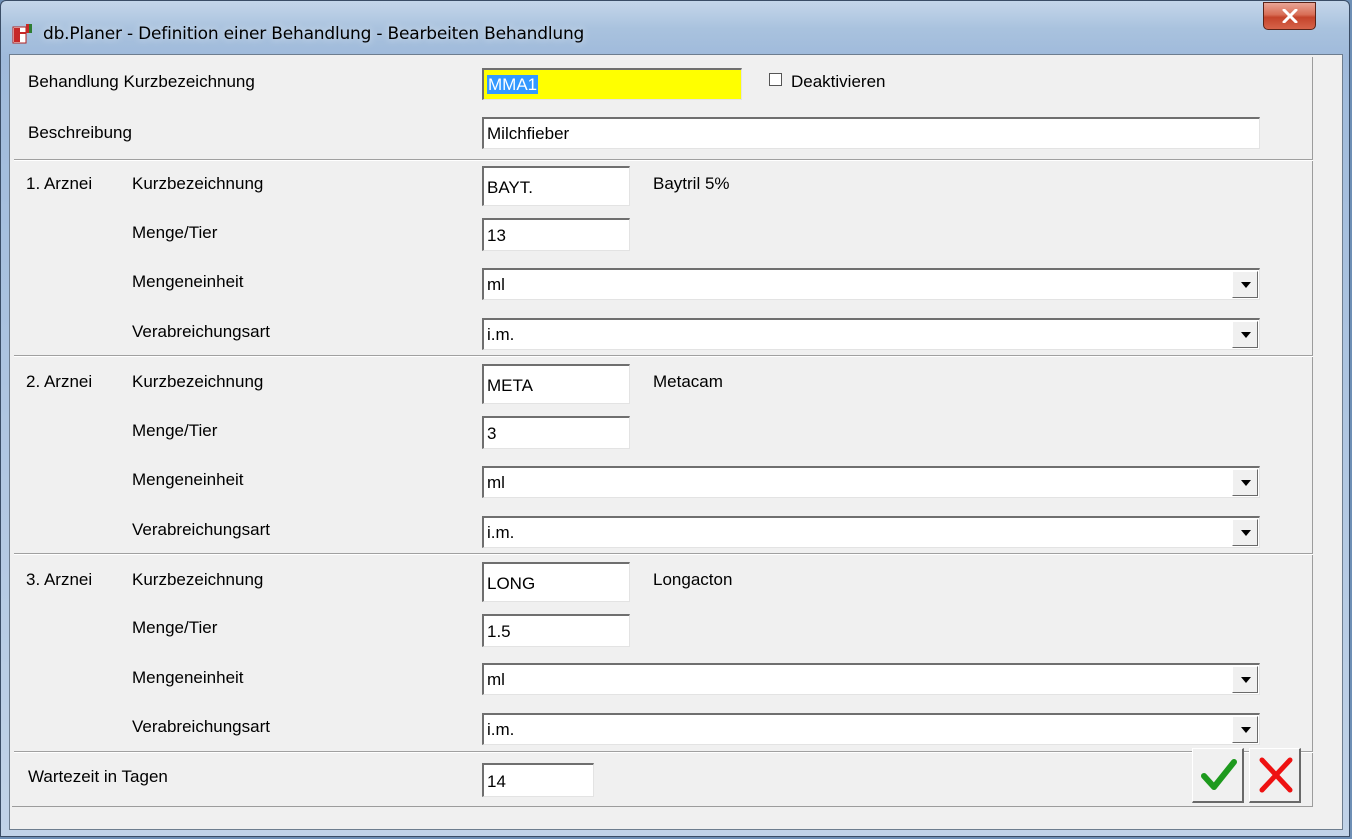 This screenshot has width=1352, height=839. I want to click on arznei-2-menge-label: Menge/Tier, so click(175, 430).